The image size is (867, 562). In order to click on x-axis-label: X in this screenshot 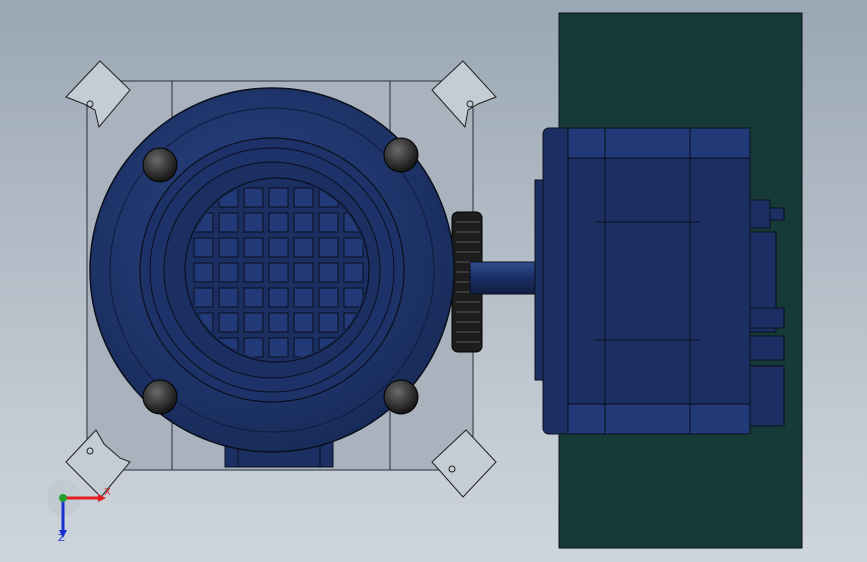, I will do `click(107, 492)`.